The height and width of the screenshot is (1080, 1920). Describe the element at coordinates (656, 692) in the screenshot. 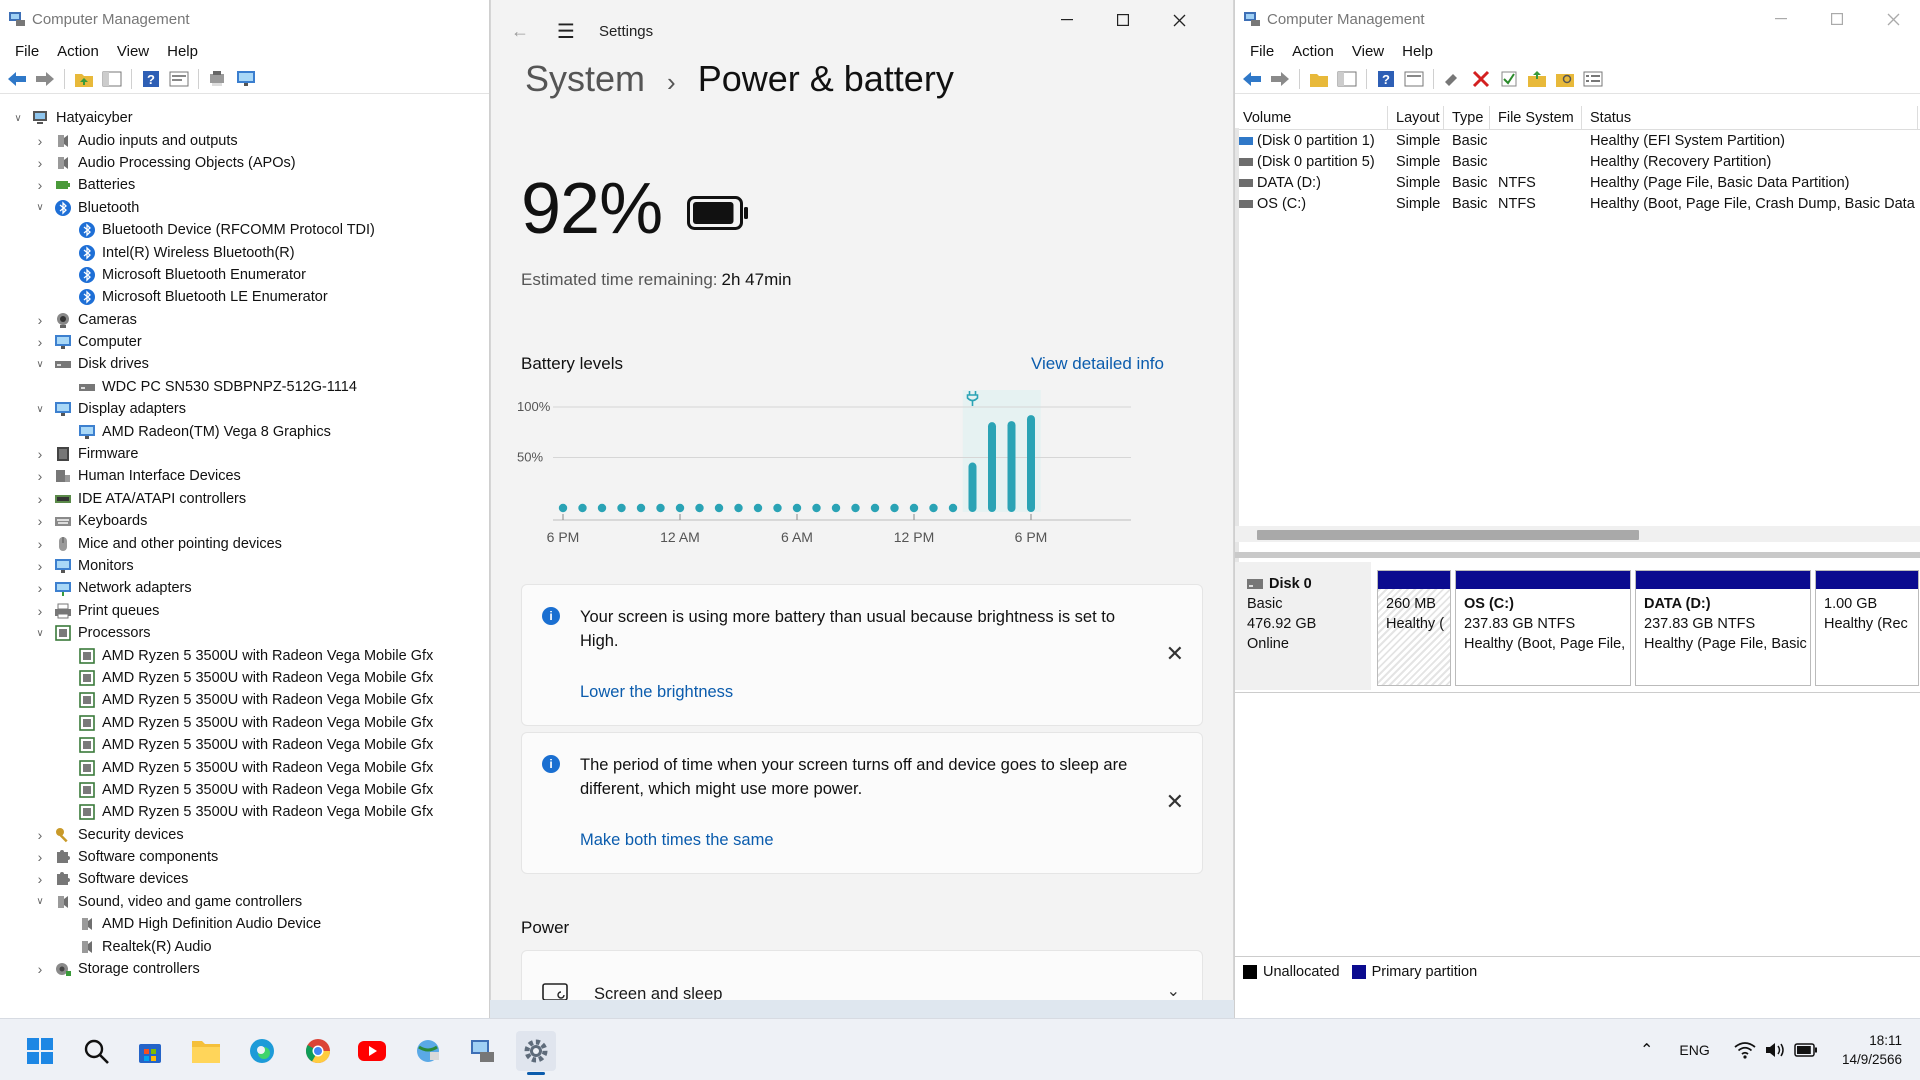

I see `lower-brightness-link: Lower the brightness` at that location.